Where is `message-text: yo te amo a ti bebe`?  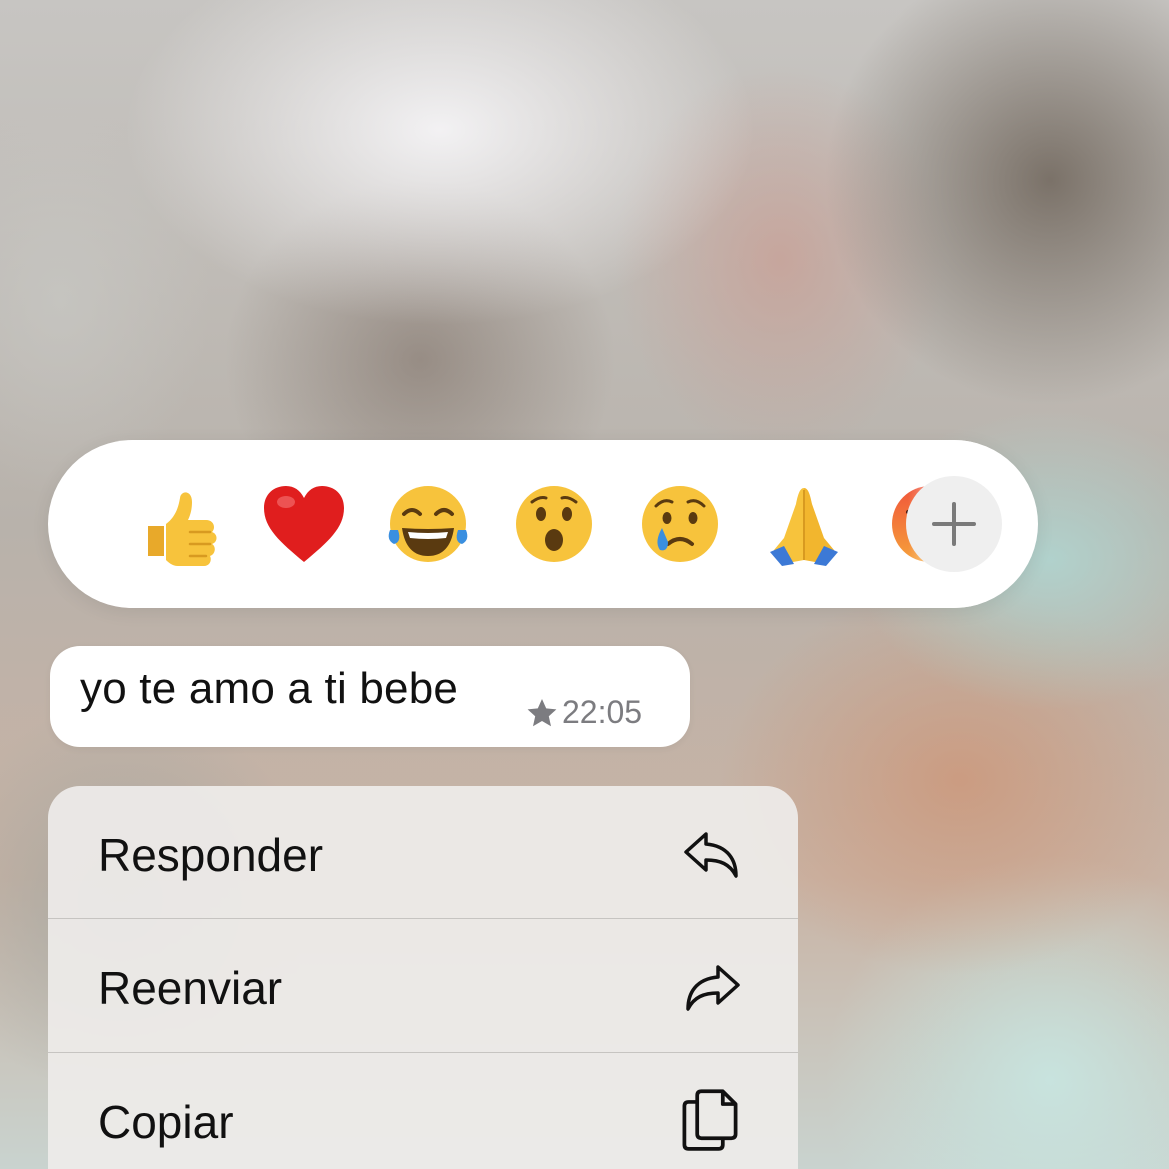
message-text: yo te amo a ti bebe is located at coordinates (269, 688).